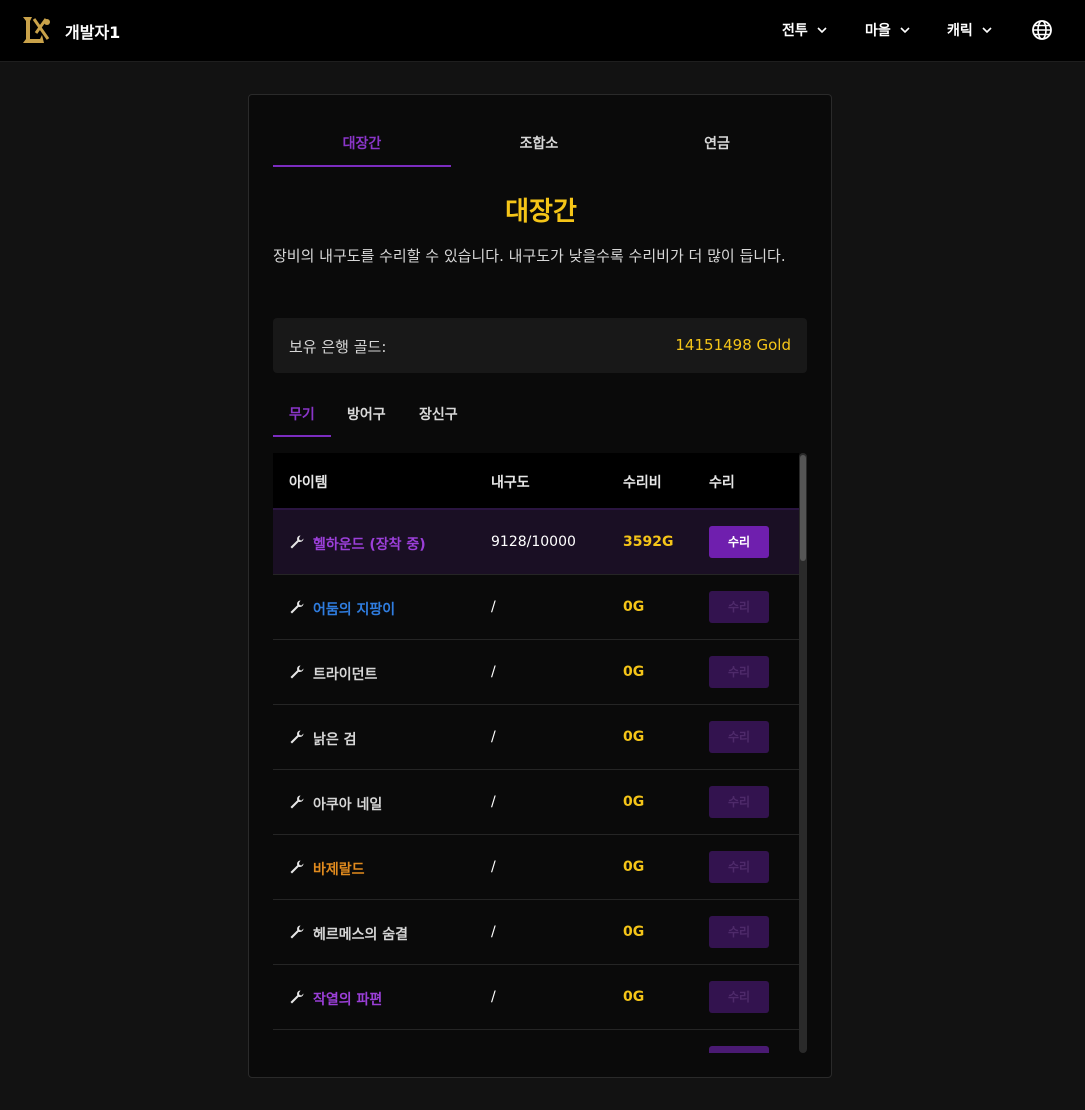 This screenshot has height=1110, width=1085. Describe the element at coordinates (717, 143) in the screenshot. I see `tab-alchemy: 연금` at that location.